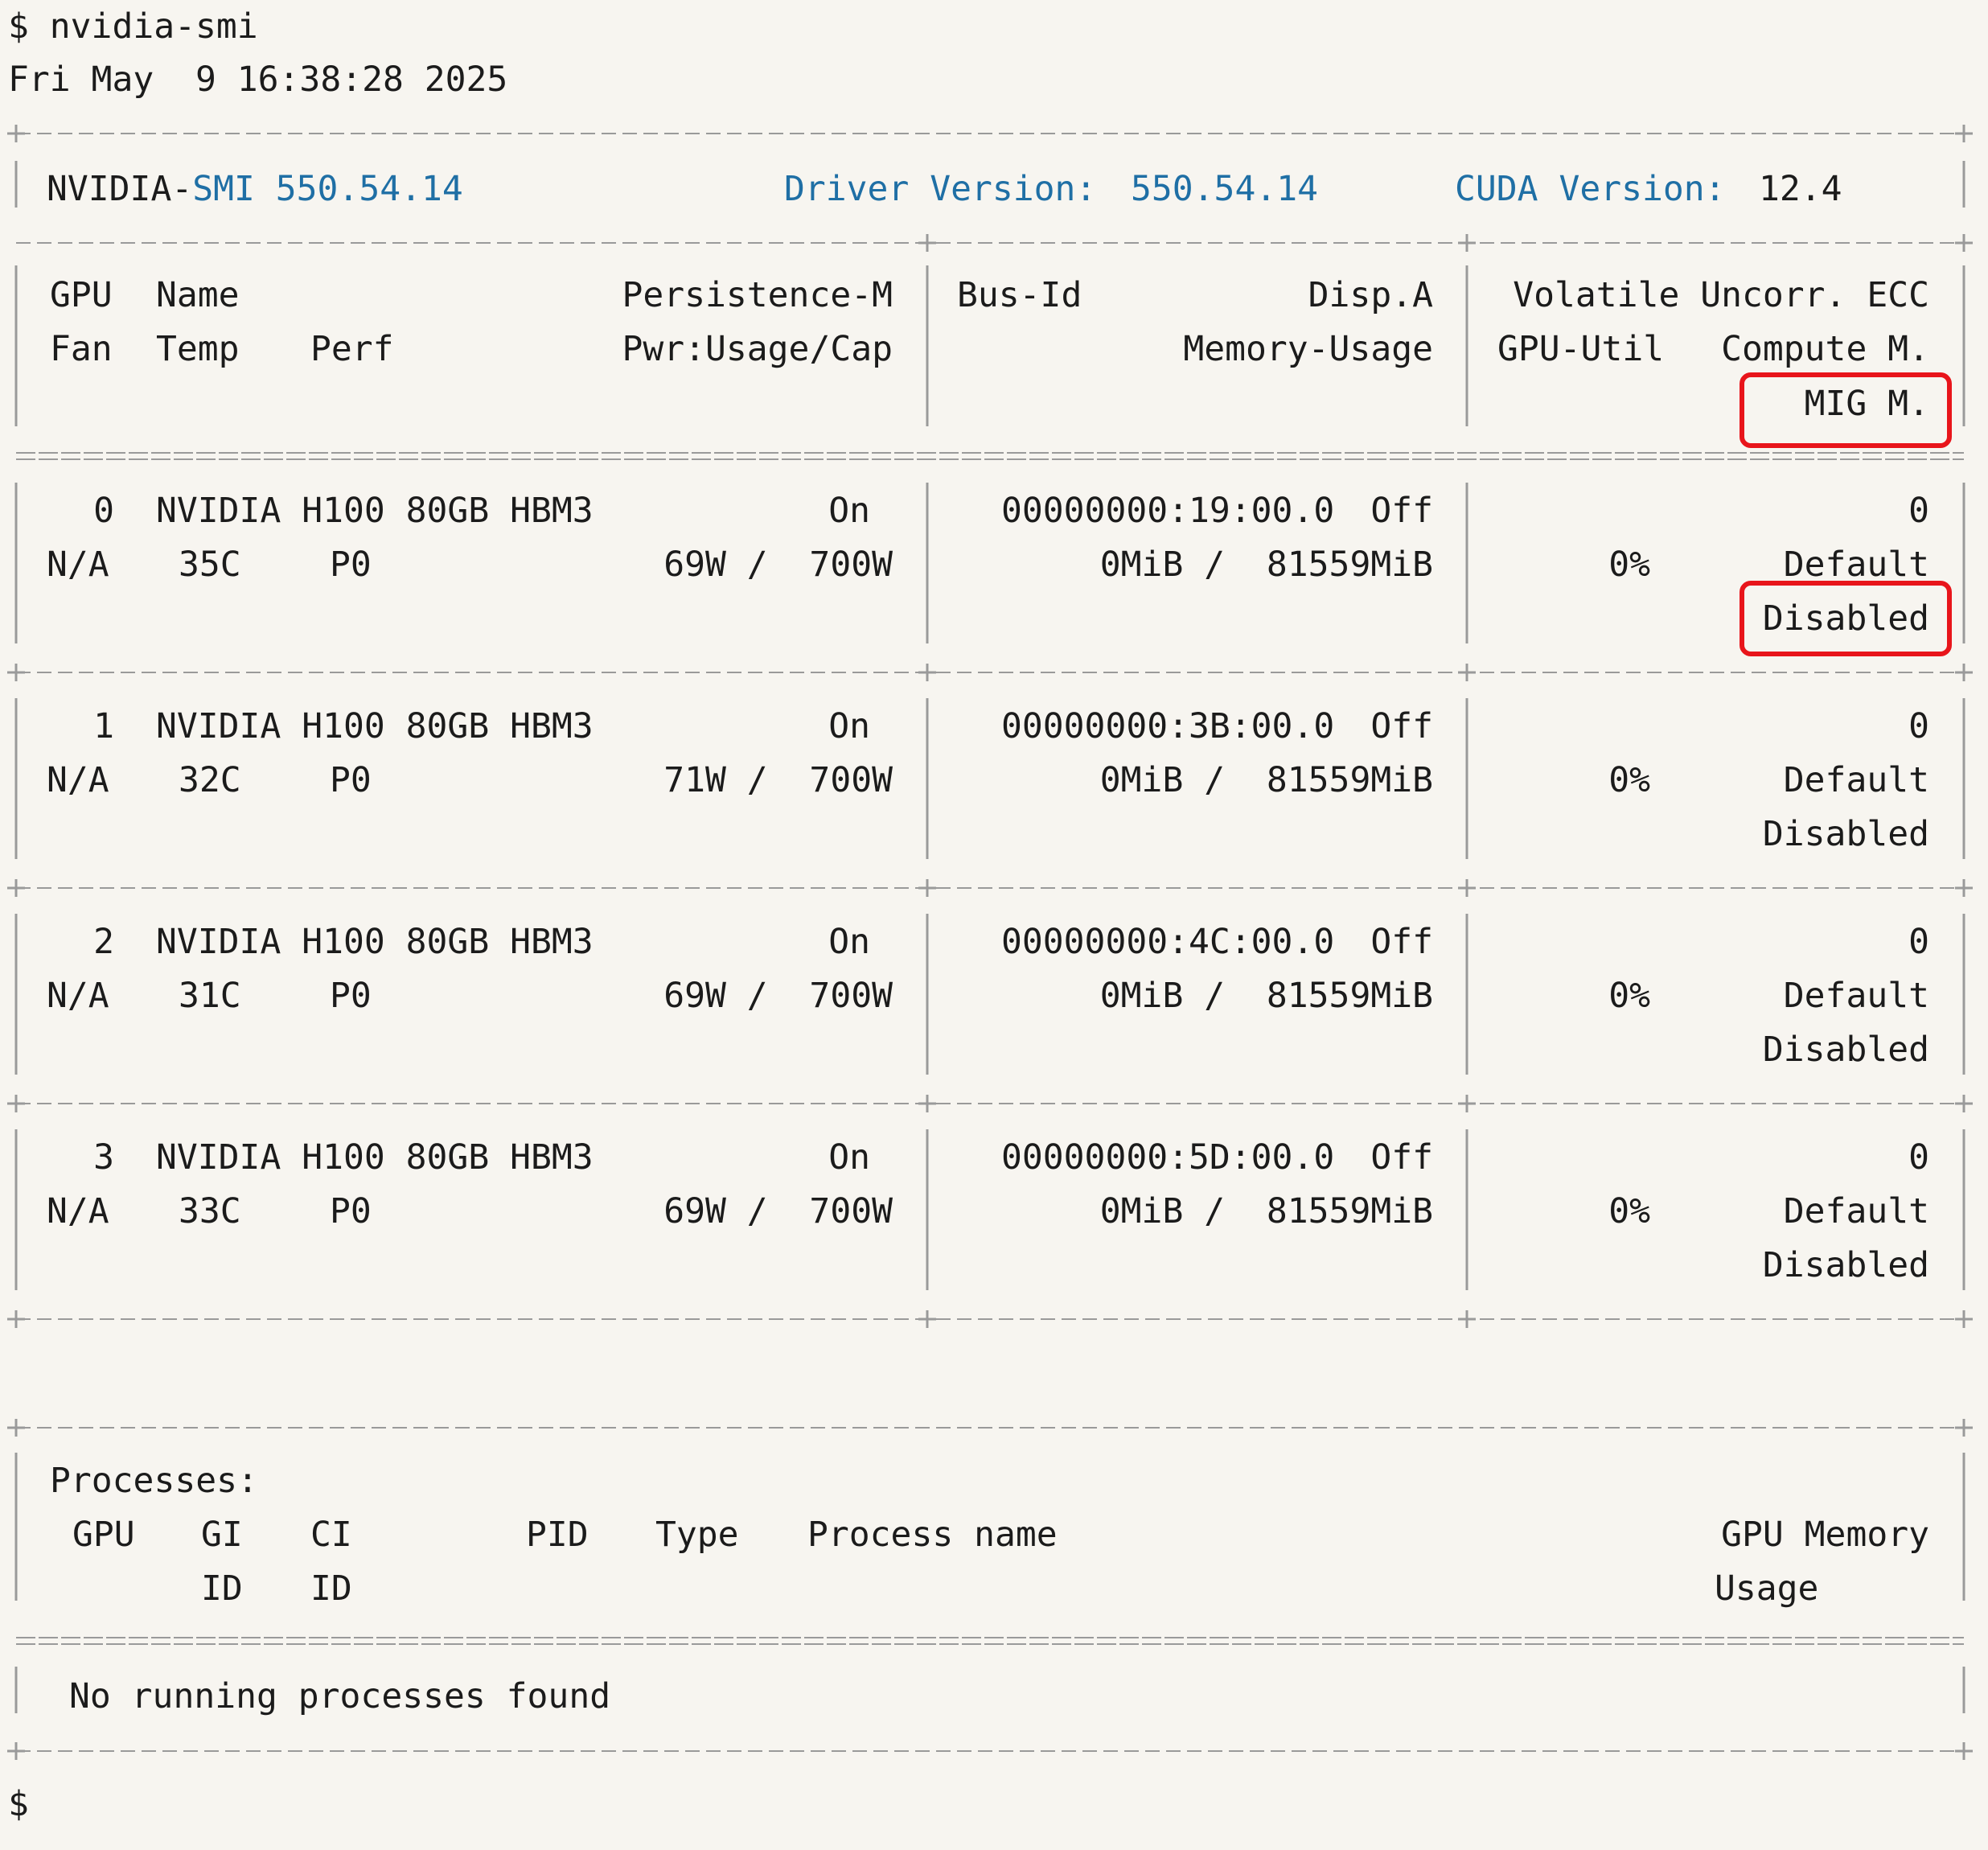 This screenshot has width=1988, height=1850. Describe the element at coordinates (18, 26) in the screenshot. I see `shell-prompt: $` at that location.